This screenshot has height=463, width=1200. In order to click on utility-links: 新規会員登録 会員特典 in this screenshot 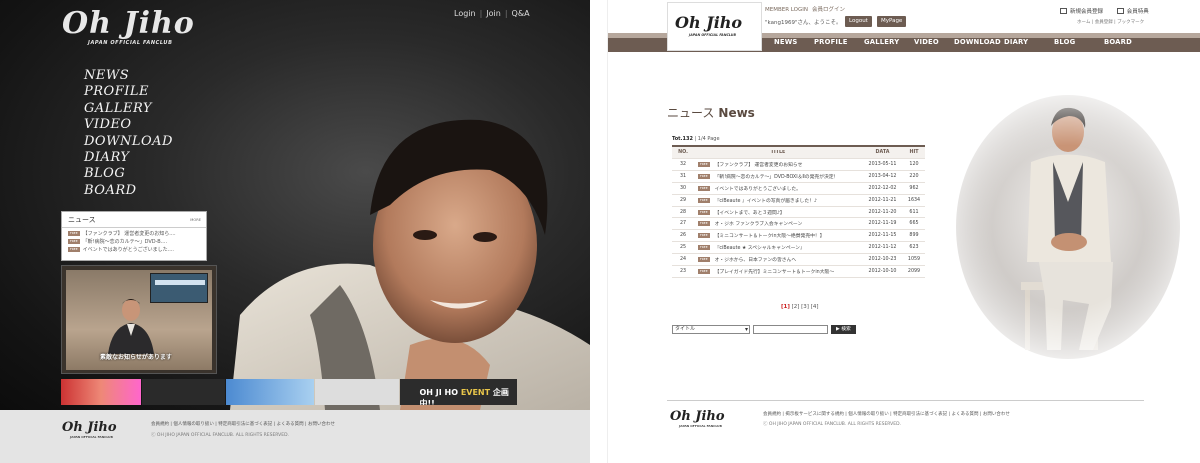, I will do `click(1104, 11)`.